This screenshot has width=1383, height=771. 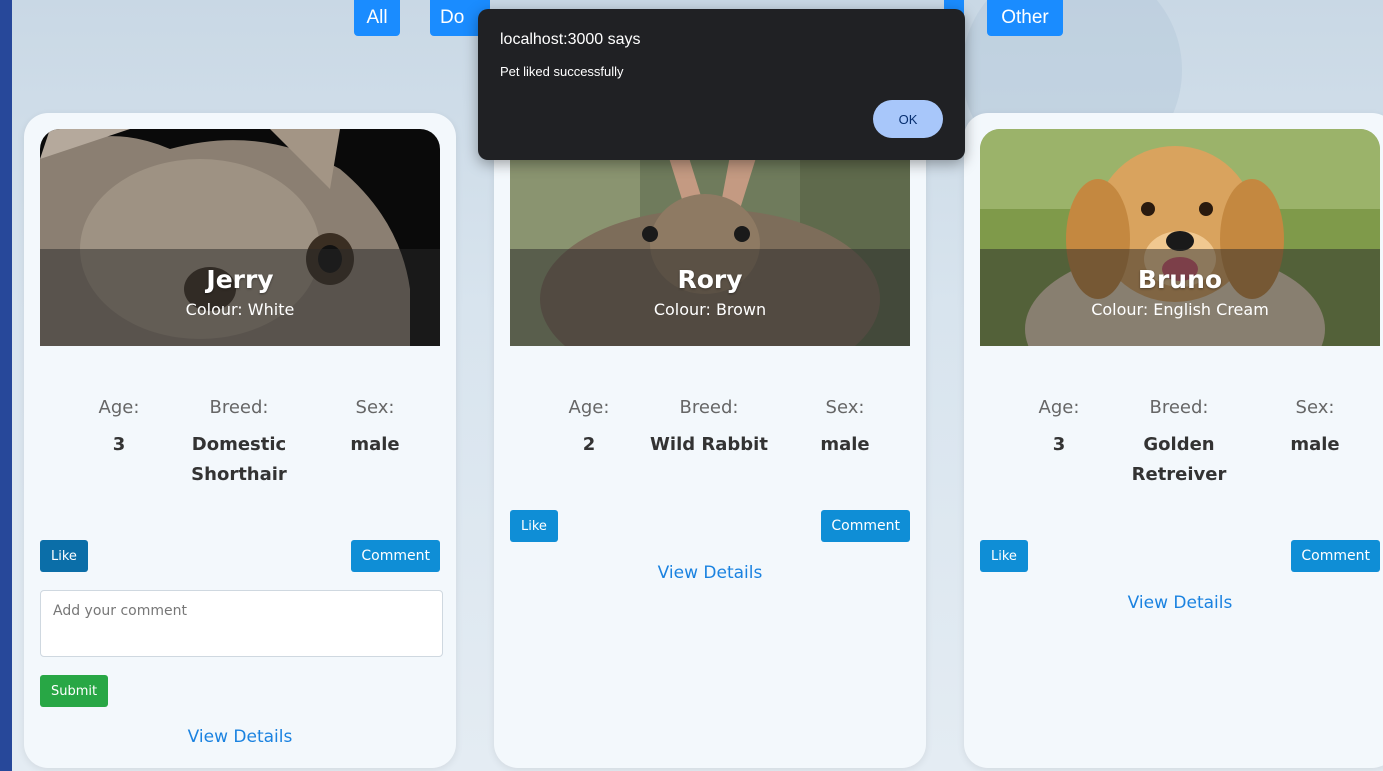 I want to click on photo-overlay: Rory Colour: Brown, so click(x=710, y=297).